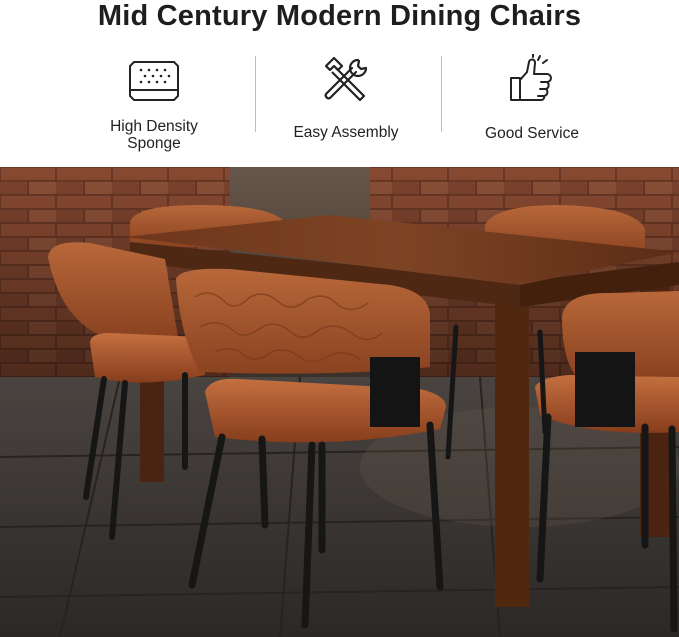 This screenshot has width=679, height=637. Describe the element at coordinates (154, 135) in the screenshot. I see `feature-label: High Density Sponge` at that location.